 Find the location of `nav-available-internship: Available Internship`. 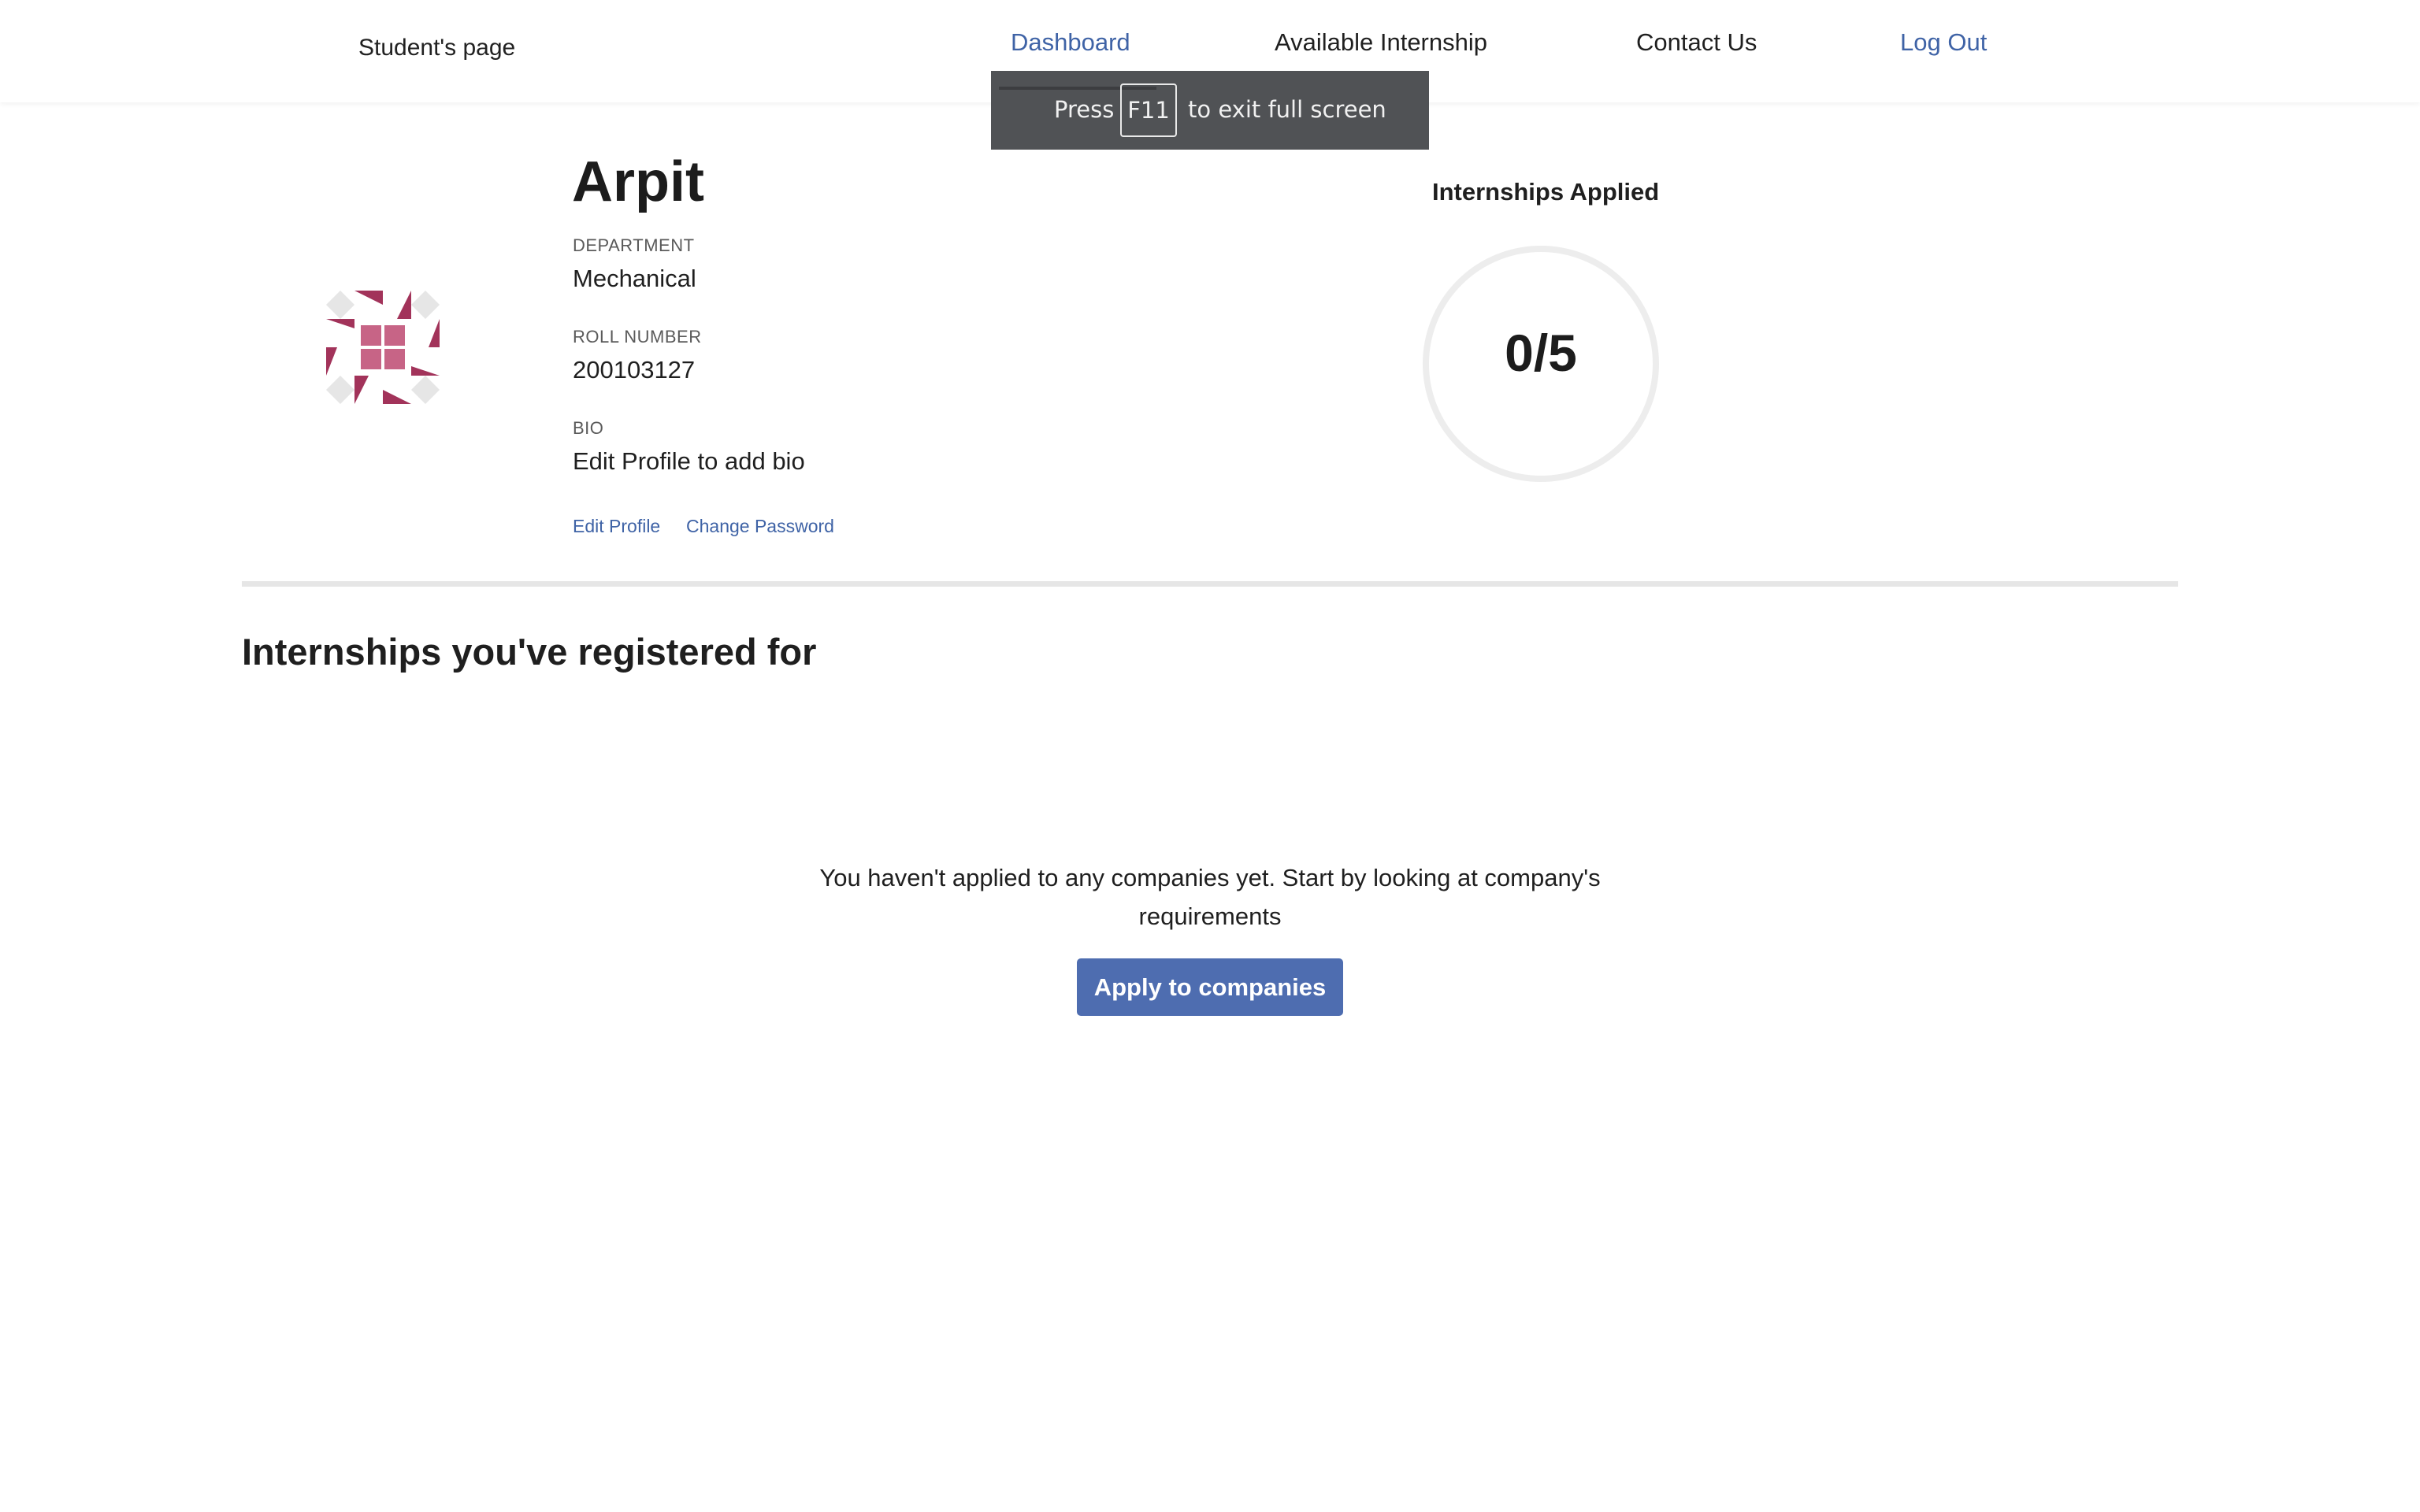

nav-available-internship: Available Internship is located at coordinates (1381, 42).